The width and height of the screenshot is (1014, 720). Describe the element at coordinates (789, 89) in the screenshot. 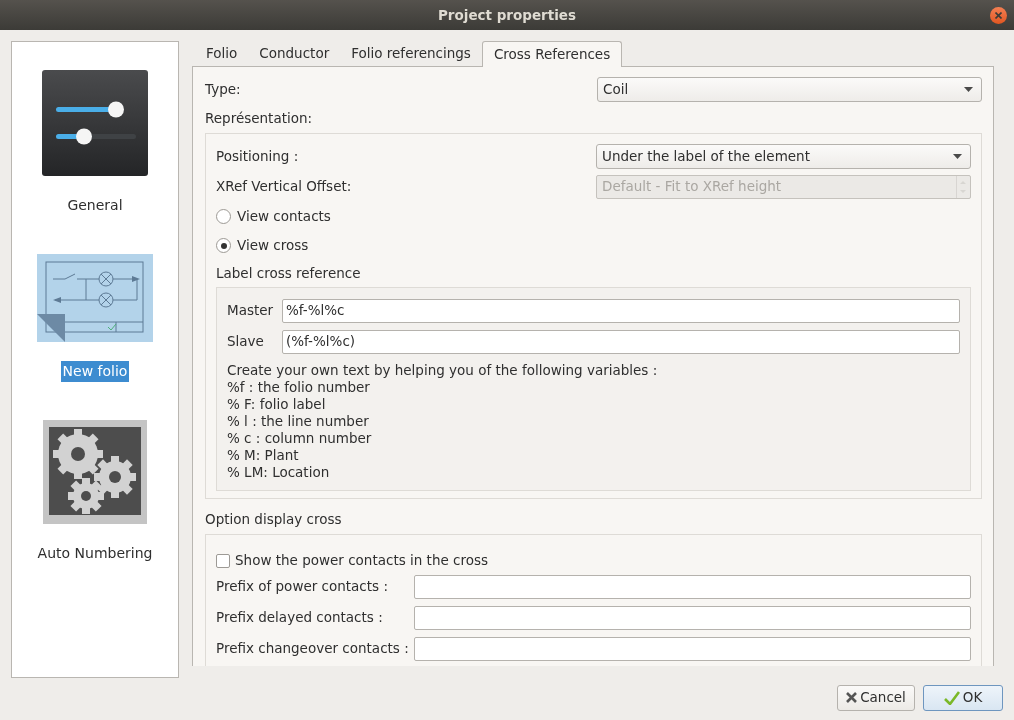

I see `type-dropdown: Coil` at that location.